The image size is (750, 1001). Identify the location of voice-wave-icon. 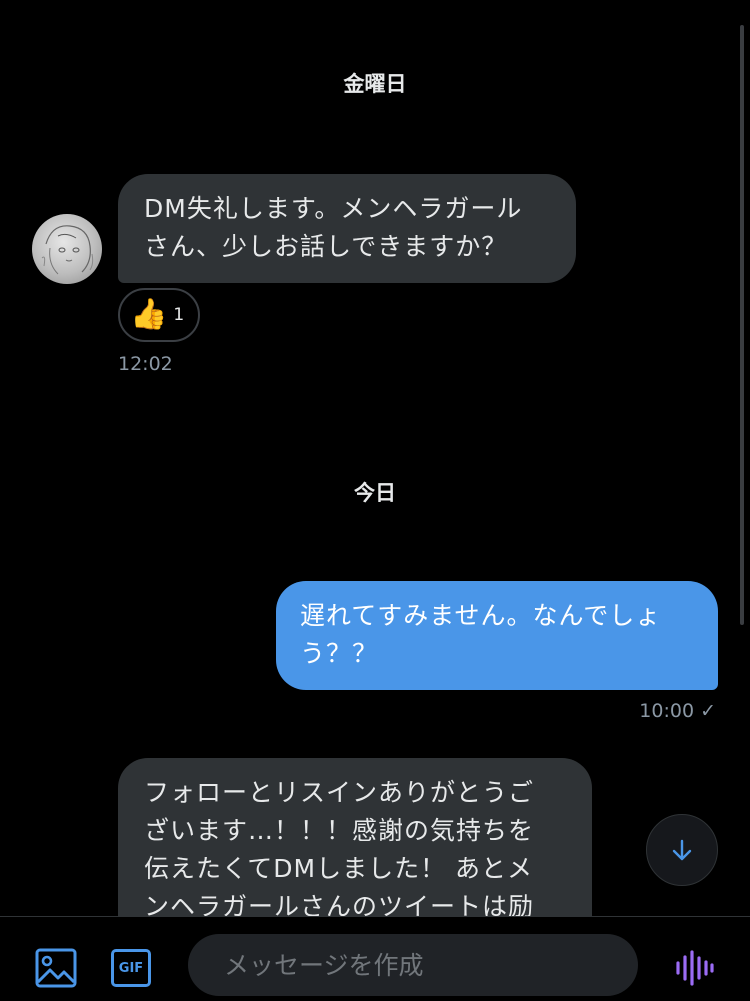
(695, 968).